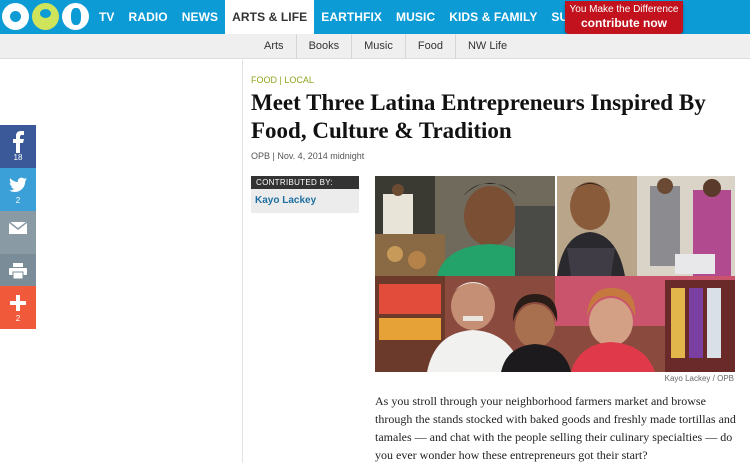 This screenshot has height=463, width=750. I want to click on subnav-item-food: Food, so click(429, 46).